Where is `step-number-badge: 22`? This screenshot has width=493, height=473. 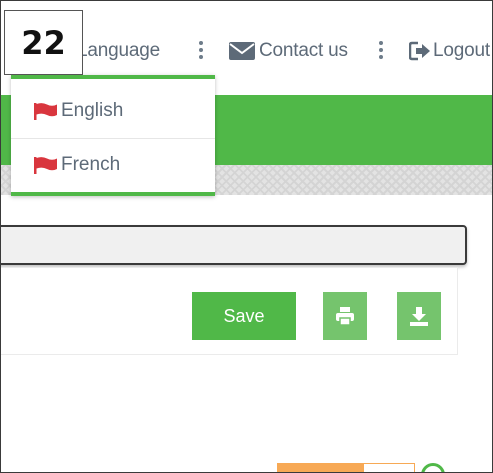 step-number-badge: 22 is located at coordinates (43, 42).